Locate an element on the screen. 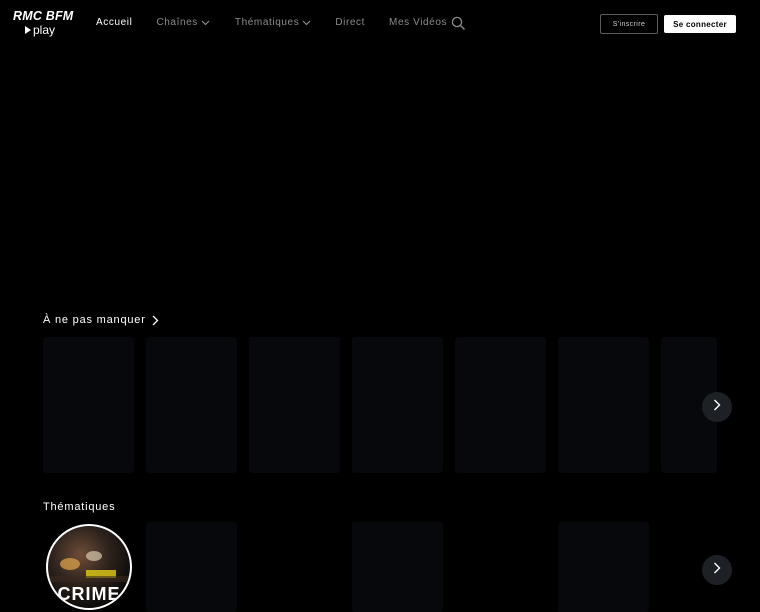 The image size is (760, 612). logo-wordmark: RMC BFM is located at coordinates (43, 16).